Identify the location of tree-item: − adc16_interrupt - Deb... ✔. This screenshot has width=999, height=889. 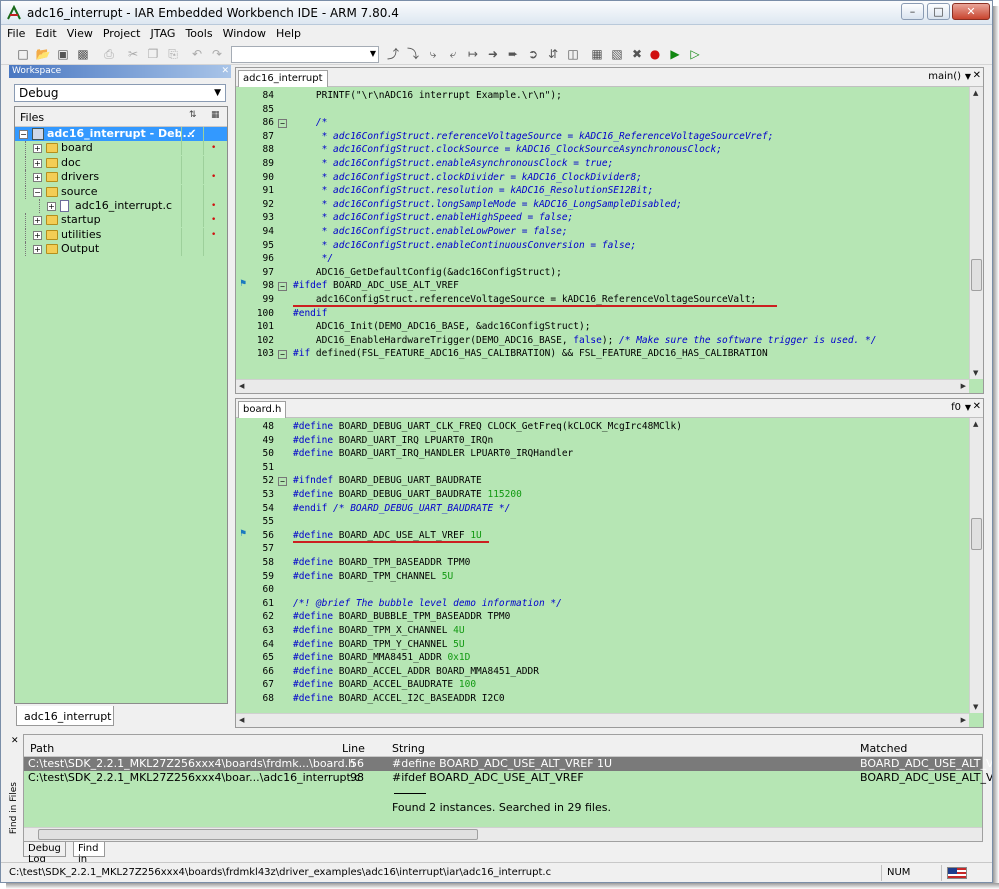
(121, 134).